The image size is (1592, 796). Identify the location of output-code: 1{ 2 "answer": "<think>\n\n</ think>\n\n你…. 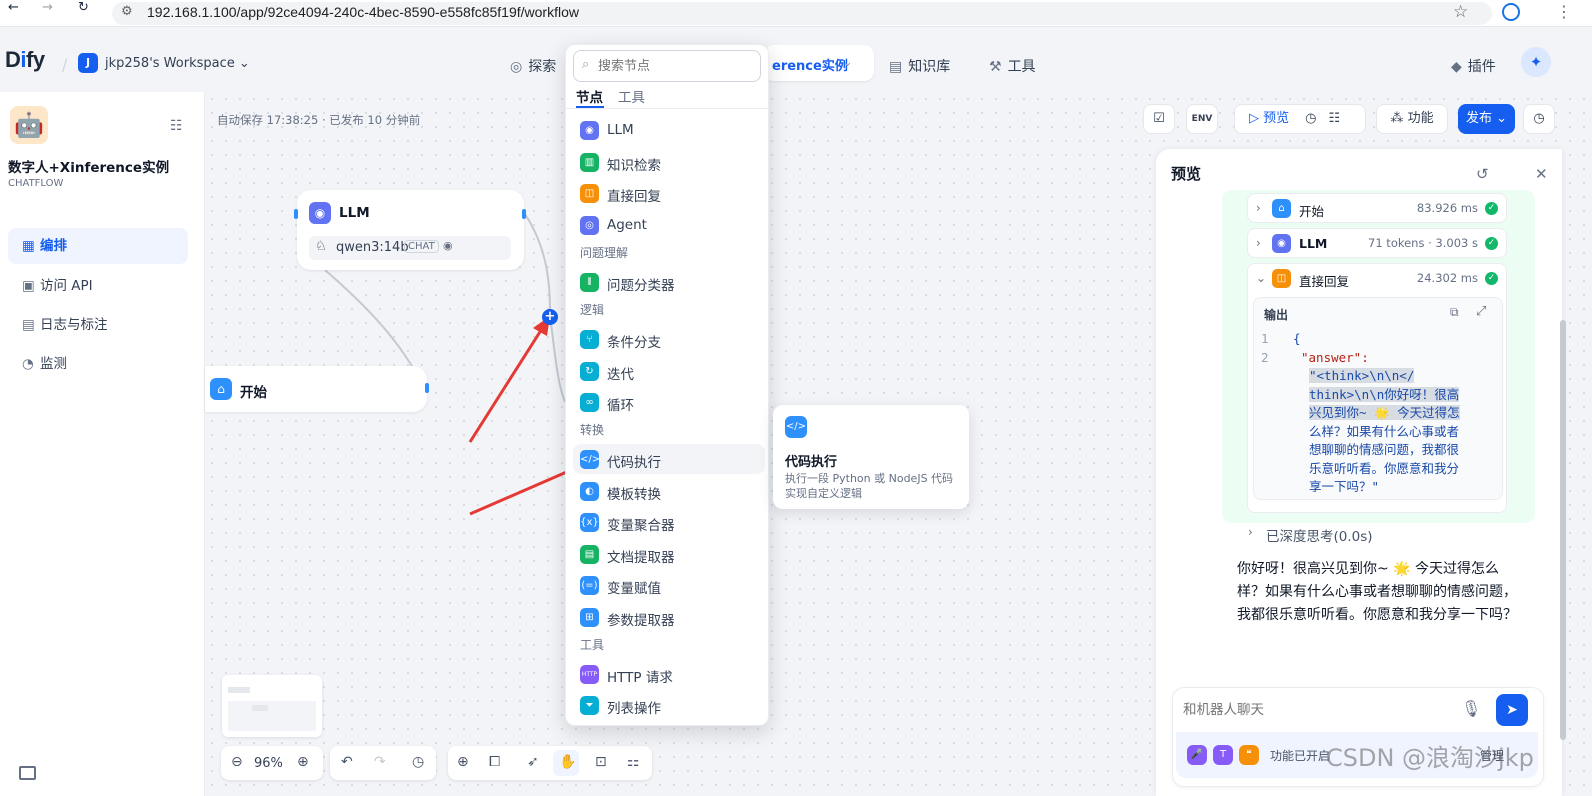
(1360, 411).